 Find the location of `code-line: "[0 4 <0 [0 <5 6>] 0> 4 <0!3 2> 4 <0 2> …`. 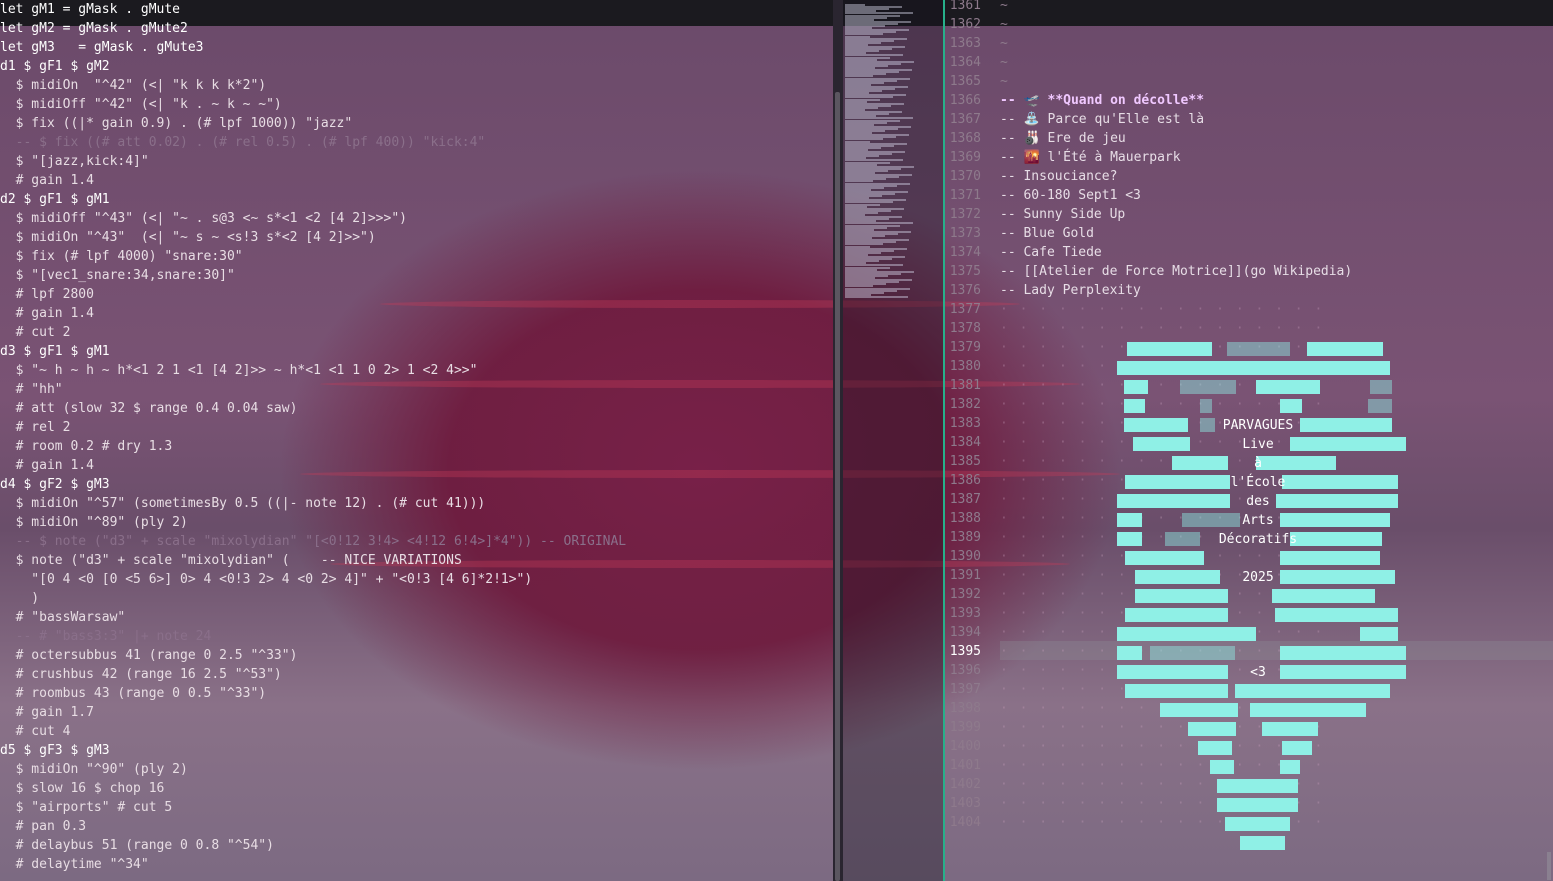

code-line: "[0 4 <0 [0 <5 6>] 0> 4 <0!3 2> 4 <0 2> … is located at coordinates (266, 579).